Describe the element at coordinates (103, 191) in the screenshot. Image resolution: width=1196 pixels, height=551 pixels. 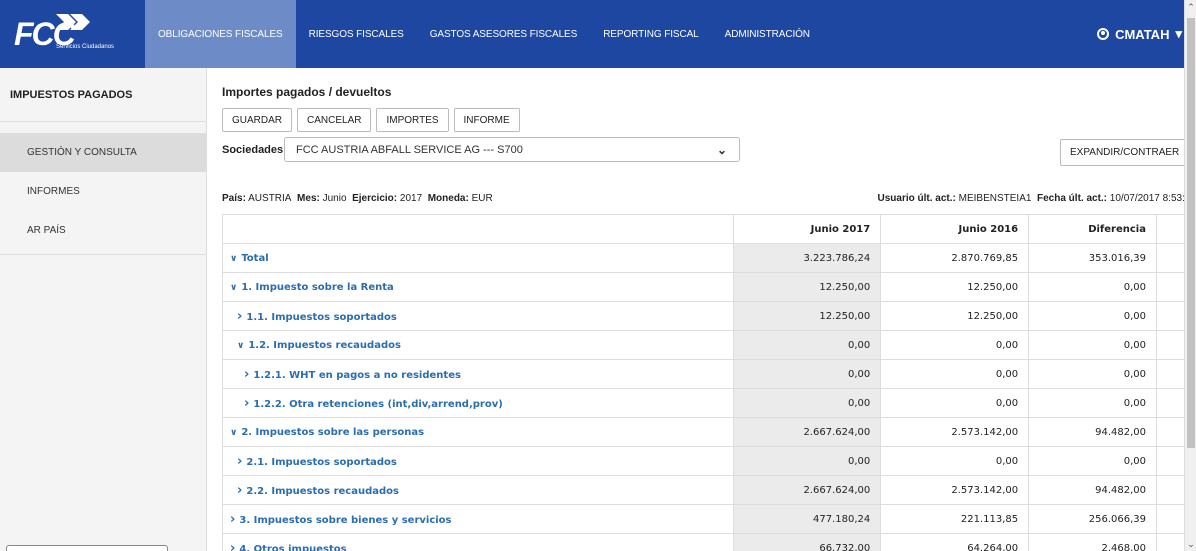
I see `sidebar-item-informes: INFORMES` at that location.